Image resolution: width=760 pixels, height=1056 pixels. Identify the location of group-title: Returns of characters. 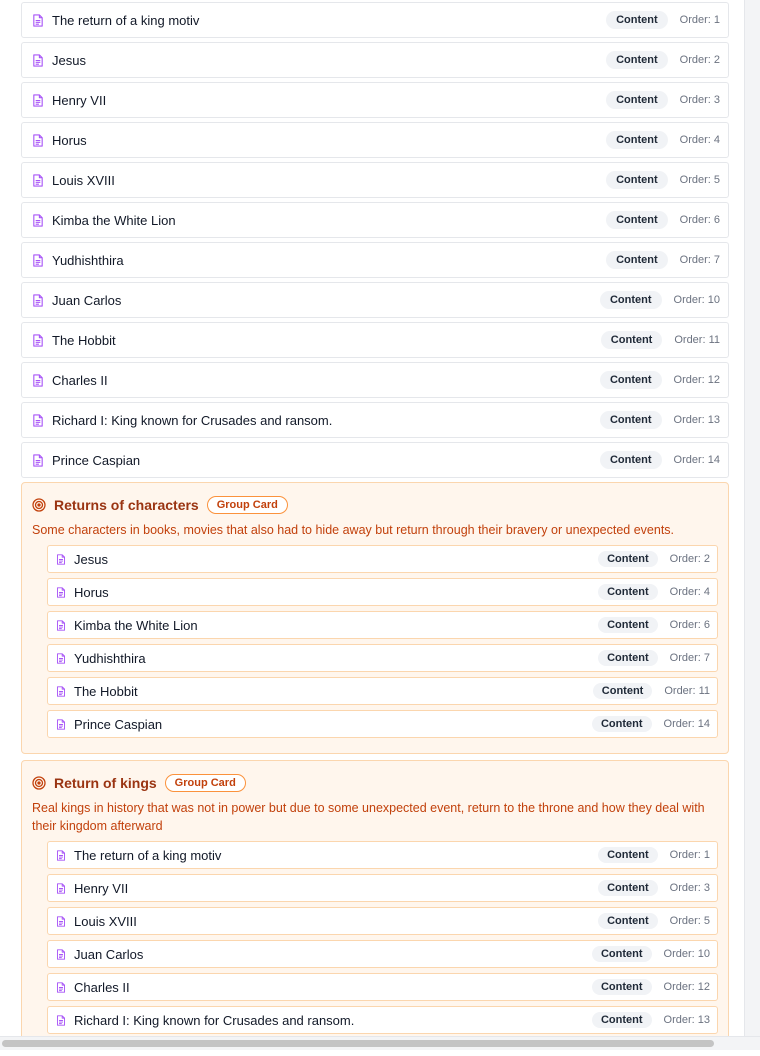
(126, 505).